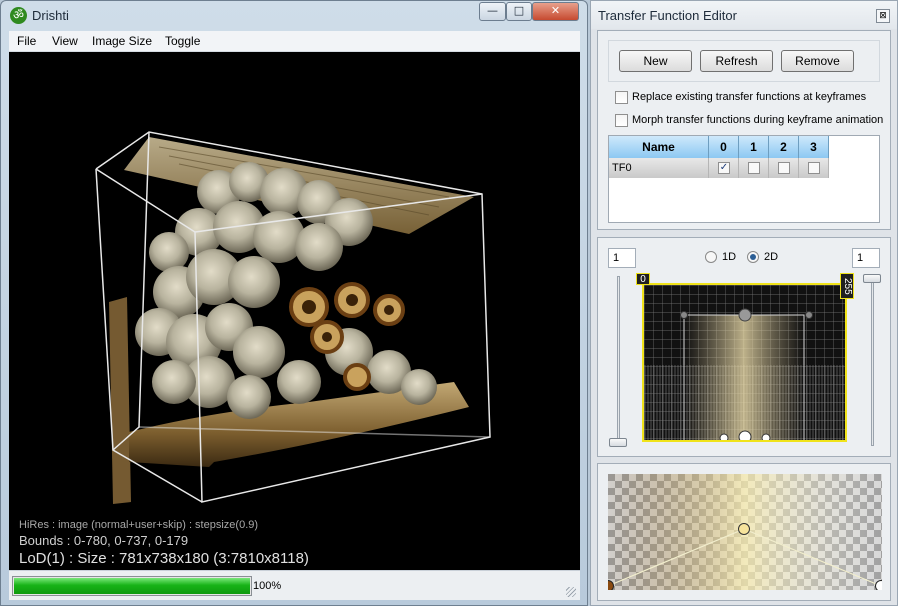 This screenshot has height=606, width=898. Describe the element at coordinates (621, 97) in the screenshot. I see `replace-at-keyframes-checkbox` at that location.